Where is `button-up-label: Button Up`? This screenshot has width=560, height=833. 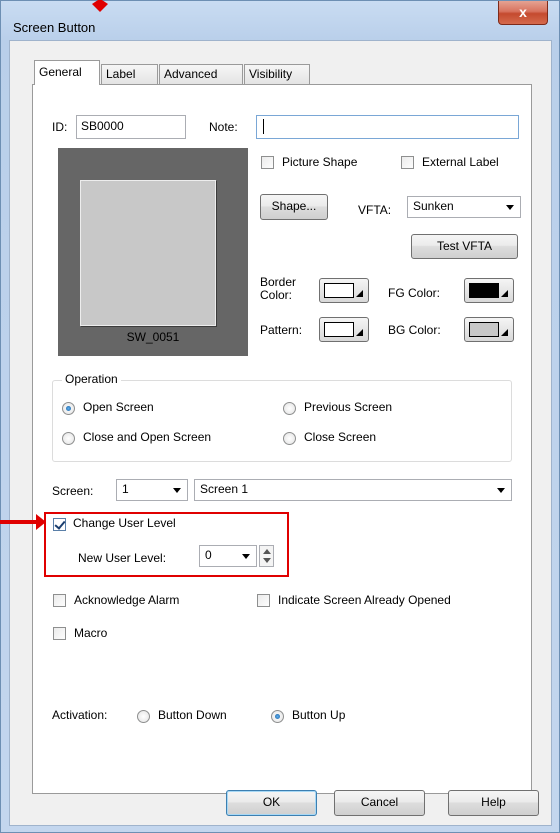
button-up-label: Button Up is located at coordinates (319, 715).